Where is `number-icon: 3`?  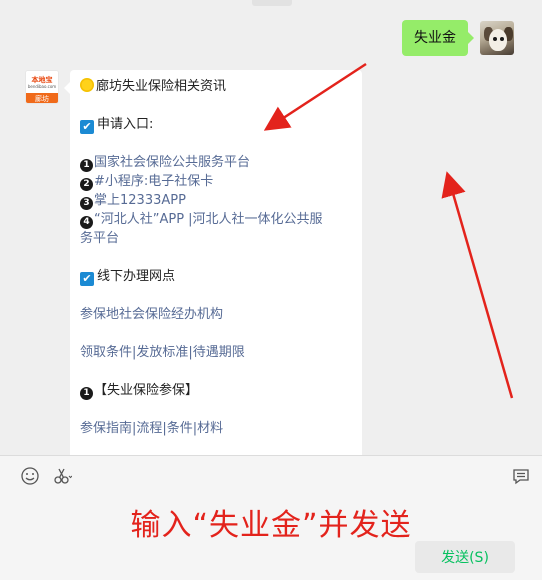
number-icon: 3 is located at coordinates (86, 203).